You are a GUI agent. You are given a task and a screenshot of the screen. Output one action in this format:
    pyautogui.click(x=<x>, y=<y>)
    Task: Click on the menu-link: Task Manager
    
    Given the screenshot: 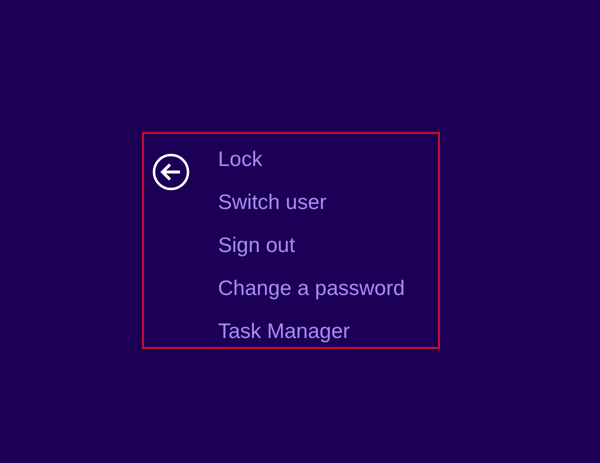 What is the action you would take?
    pyautogui.click(x=284, y=331)
    